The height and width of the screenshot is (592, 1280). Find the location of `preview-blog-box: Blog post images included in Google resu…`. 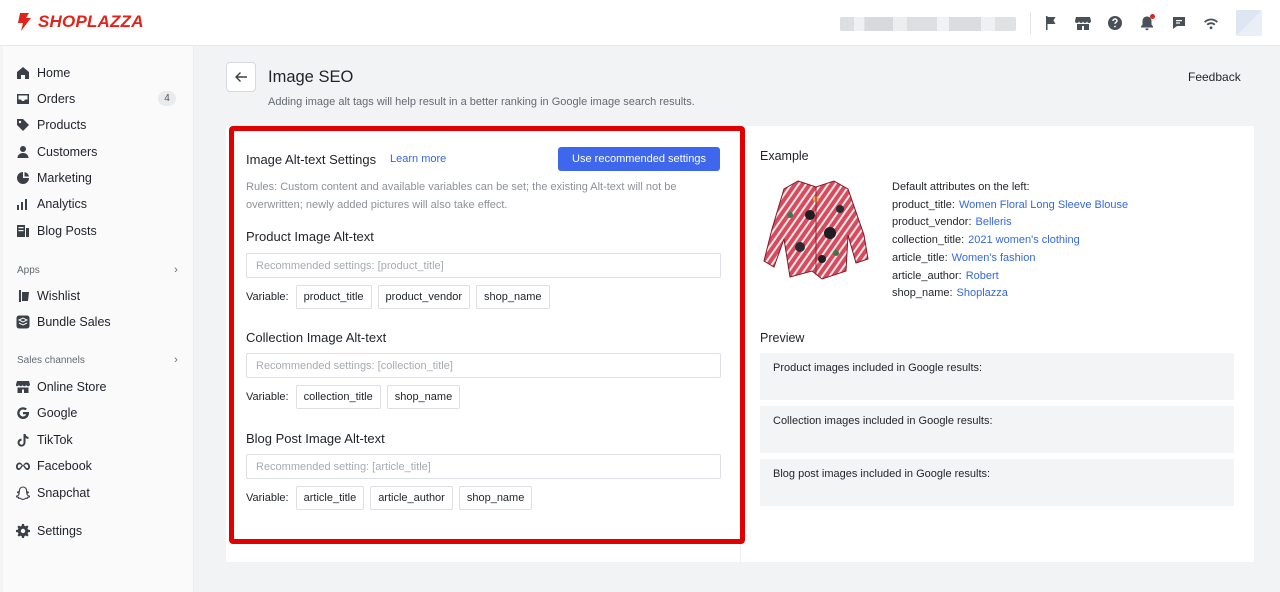

preview-blog-box: Blog post images included in Google resu… is located at coordinates (997, 482).